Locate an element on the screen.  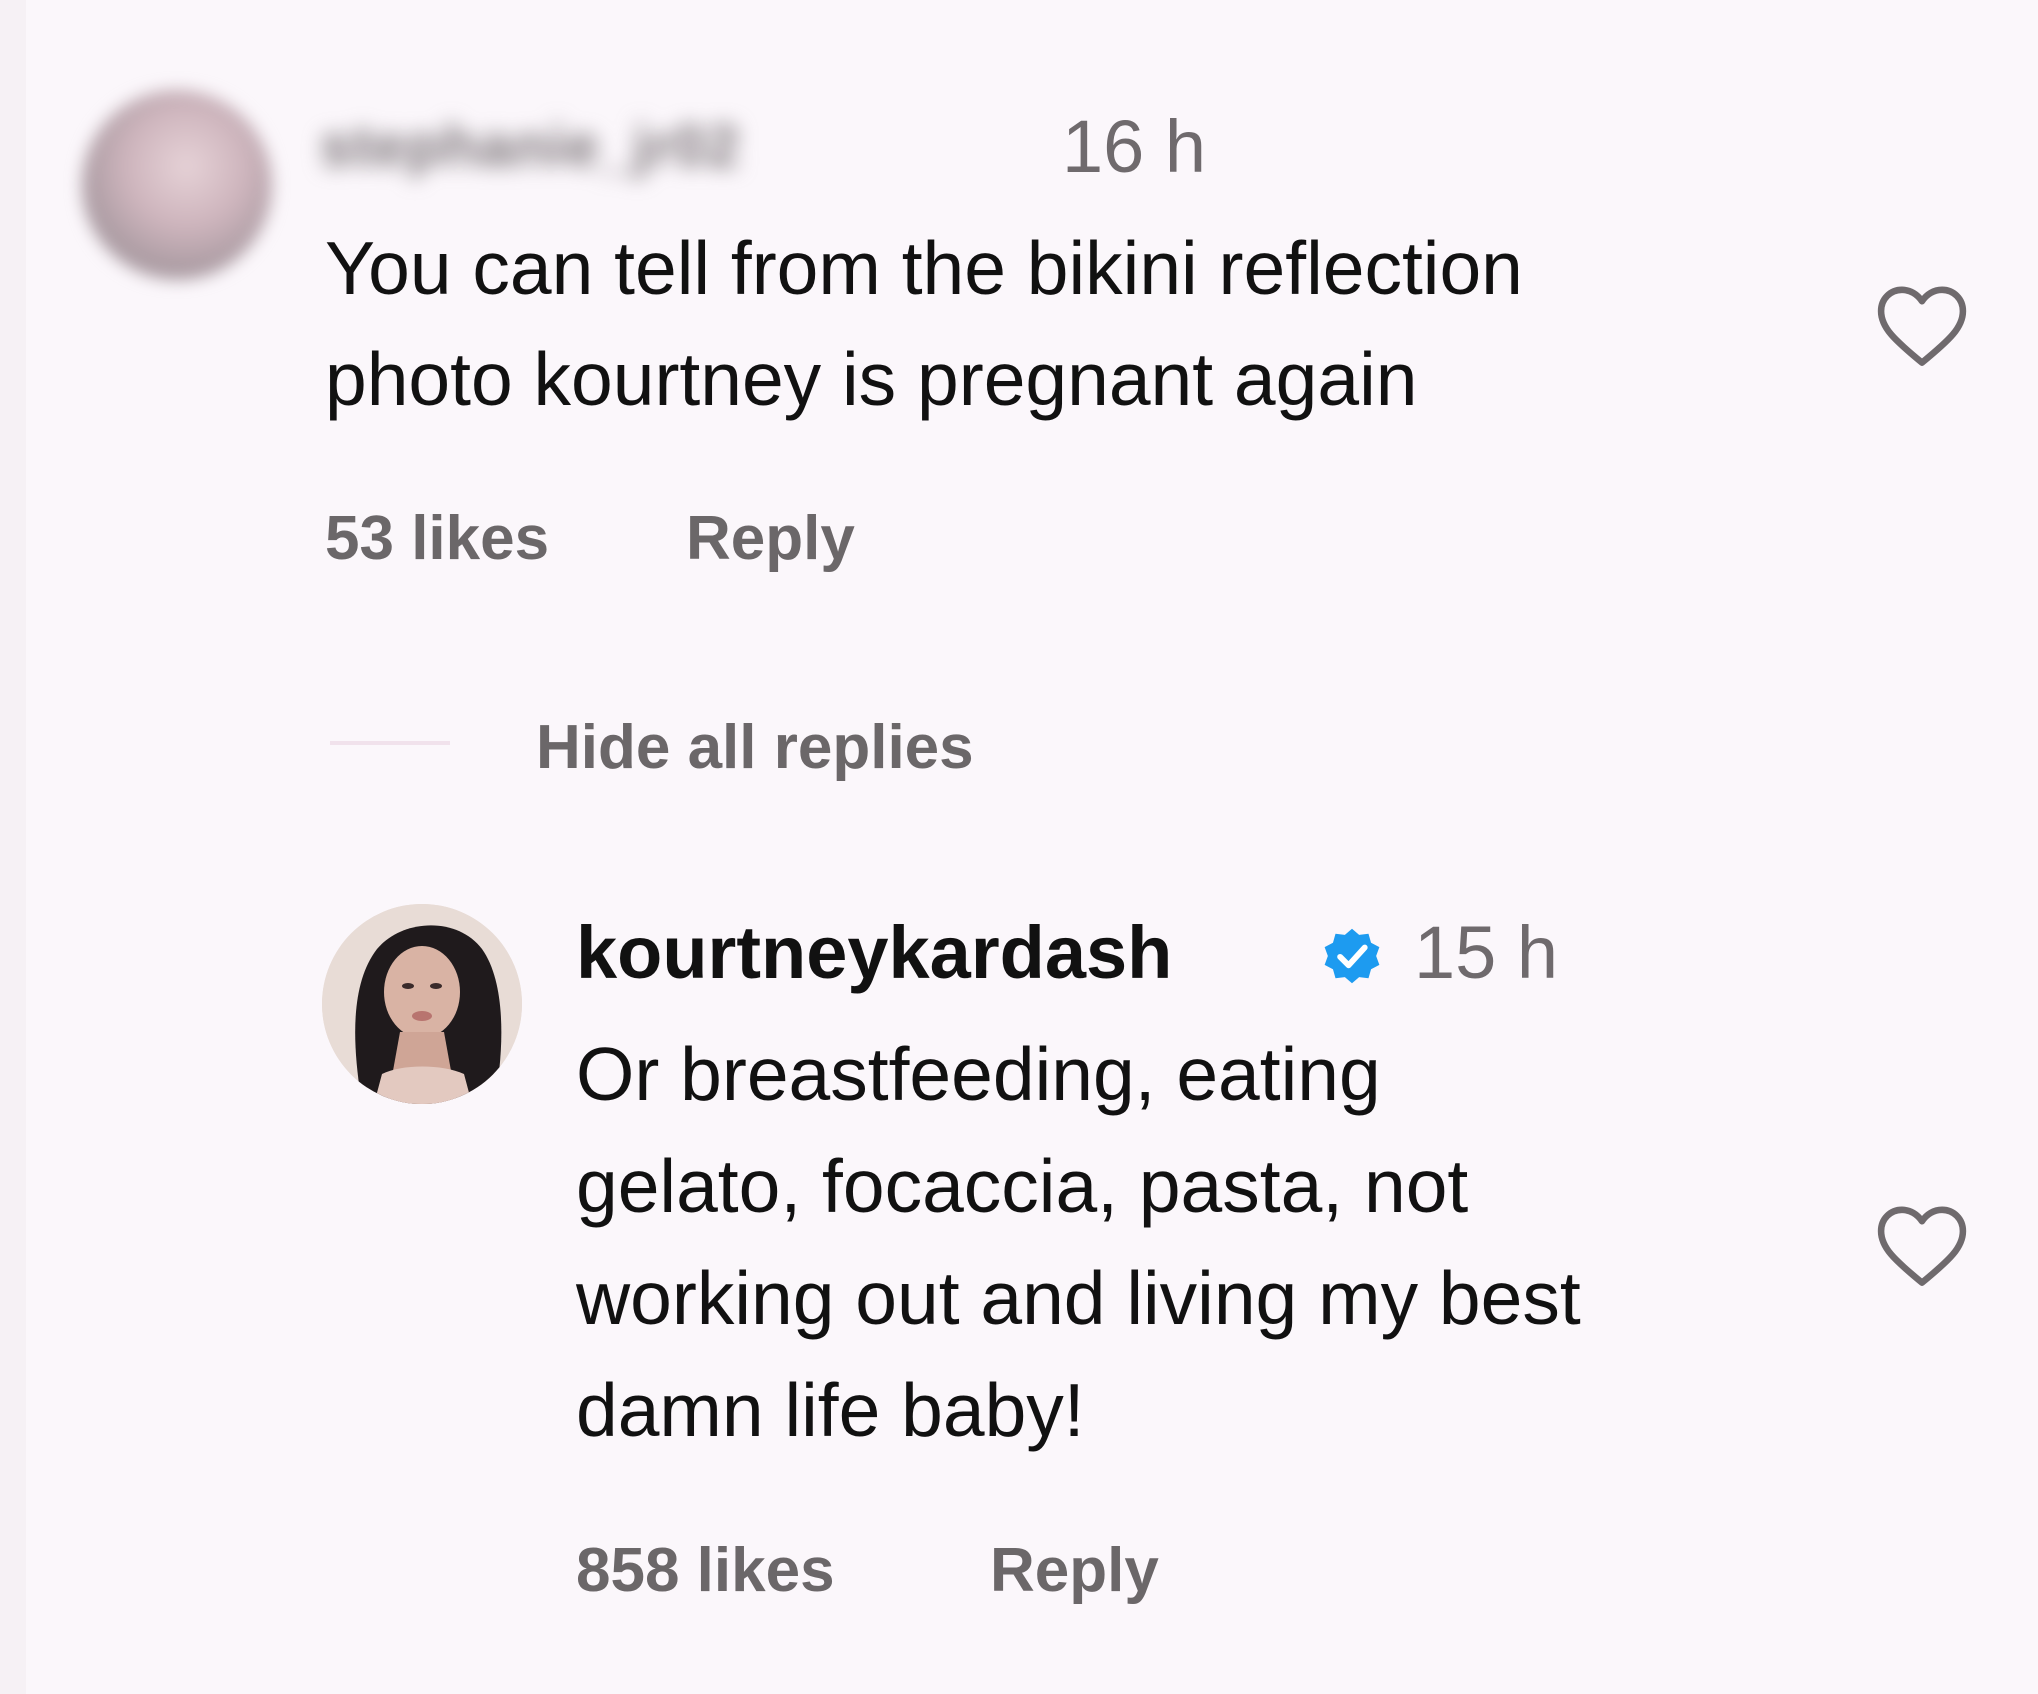
comment-timestamp: 16 h is located at coordinates (1134, 146).